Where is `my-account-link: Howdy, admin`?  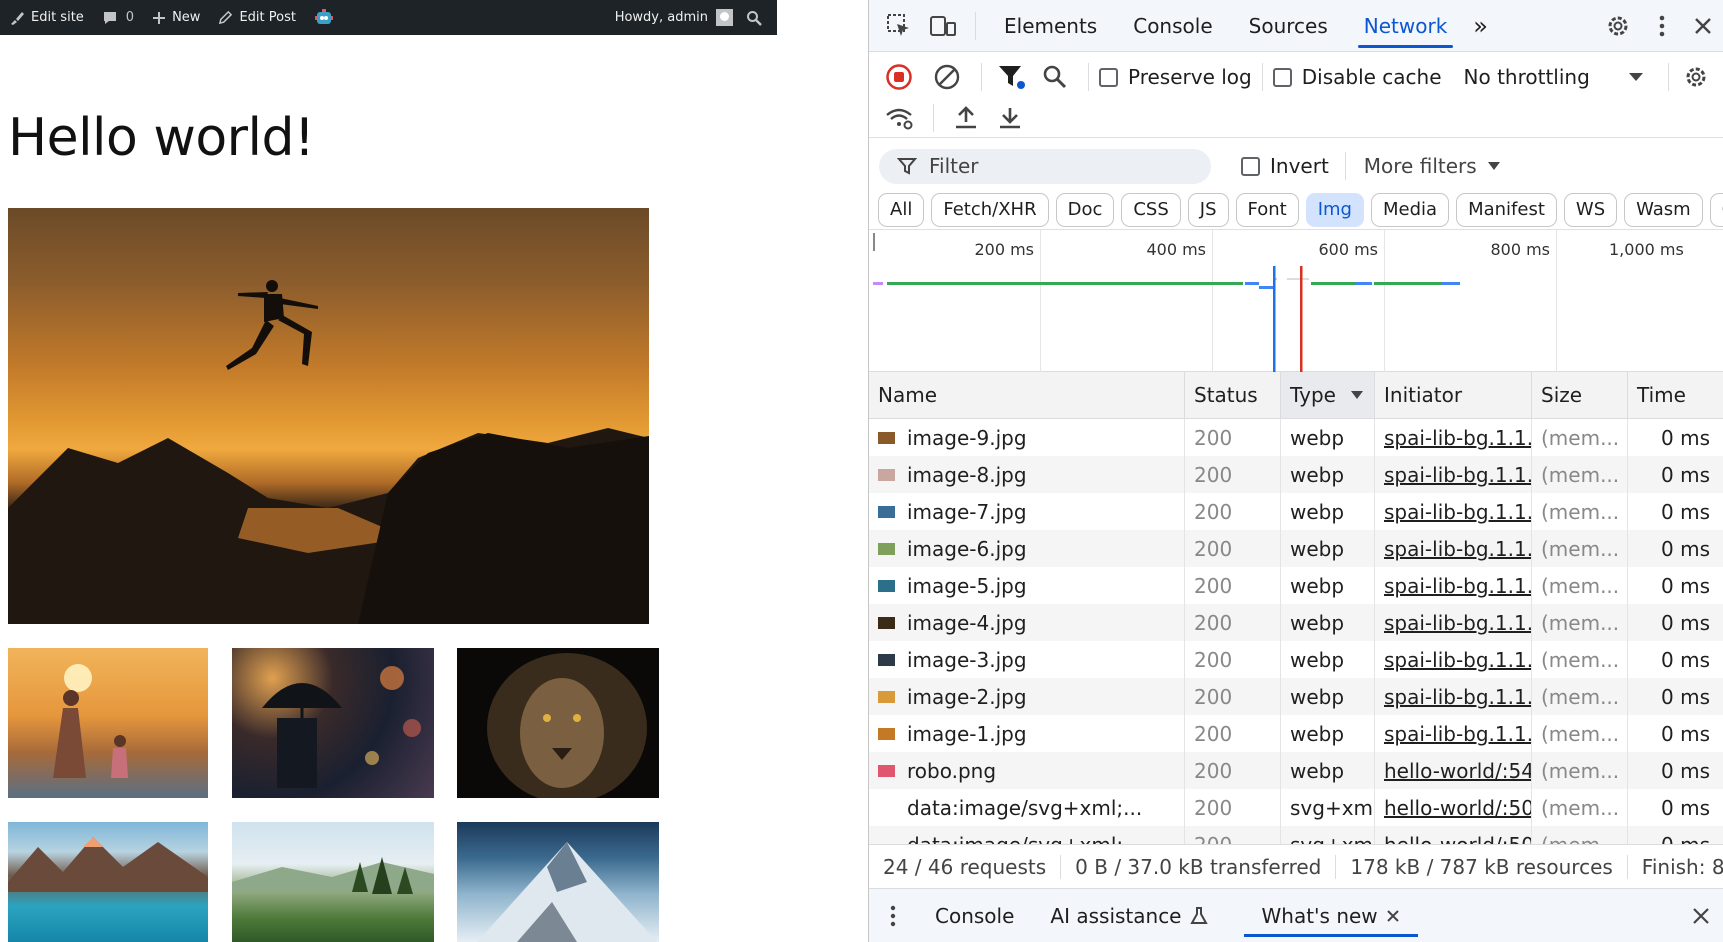 my-account-link: Howdy, admin is located at coordinates (671, 17).